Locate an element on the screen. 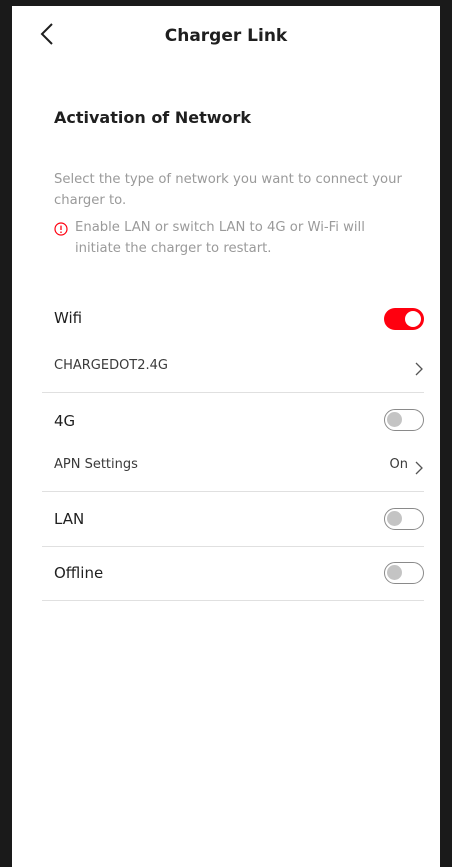  header: Charger Link is located at coordinates (226, 36).